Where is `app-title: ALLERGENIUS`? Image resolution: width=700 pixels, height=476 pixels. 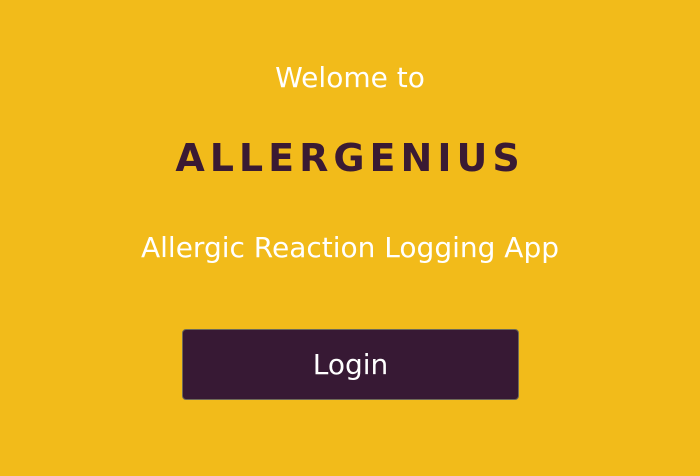
app-title: ALLERGENIUS is located at coordinates (350, 158).